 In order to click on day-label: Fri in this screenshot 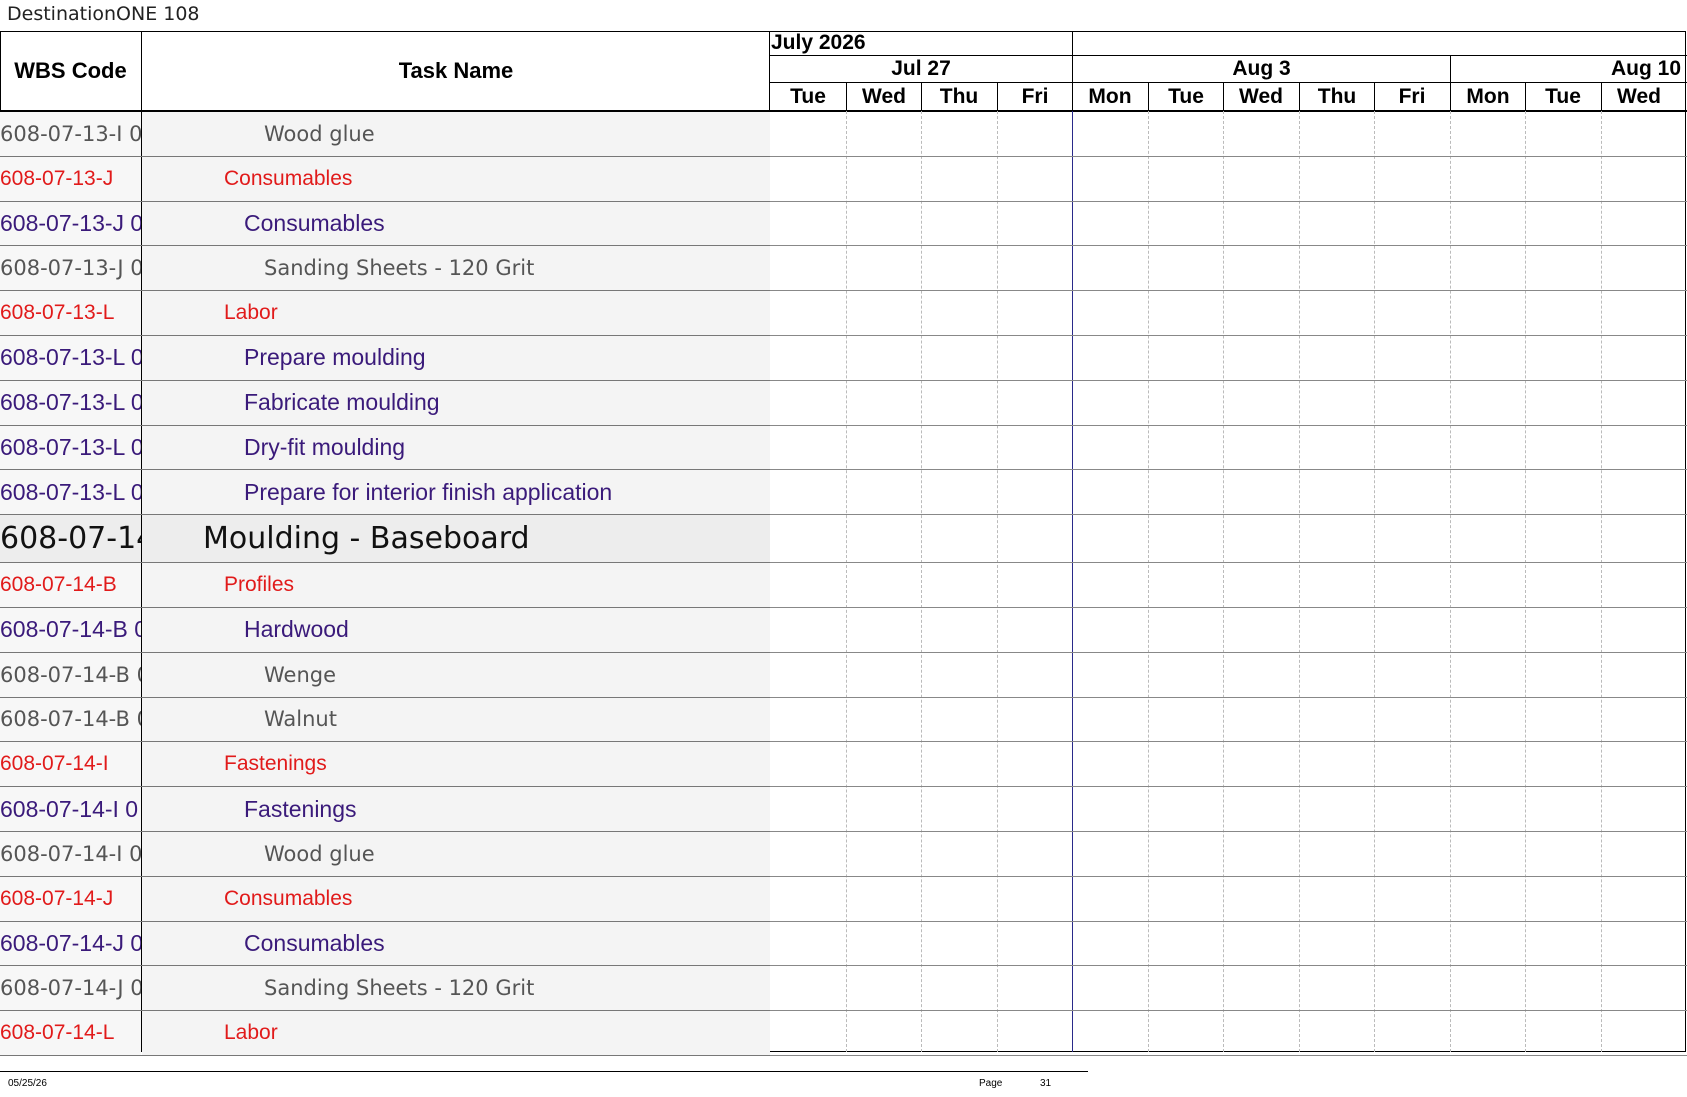, I will do `click(1412, 96)`.